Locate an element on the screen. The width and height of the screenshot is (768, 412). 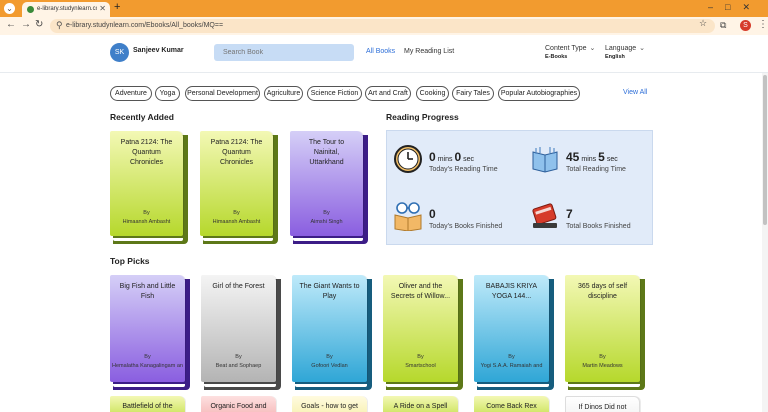
open-book-icon is located at coordinates (545, 160).